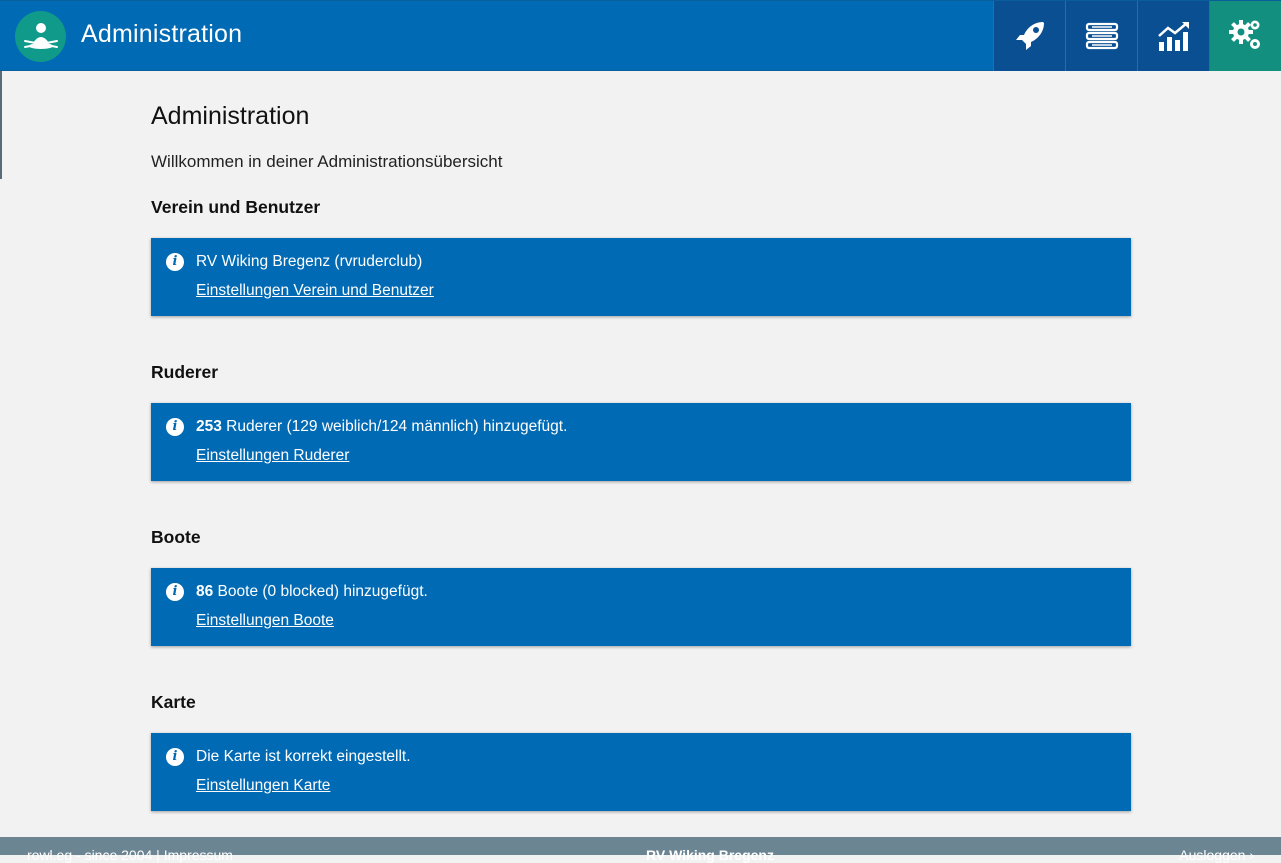  Describe the element at coordinates (209, 426) in the screenshot. I see `count-value: 253` at that location.